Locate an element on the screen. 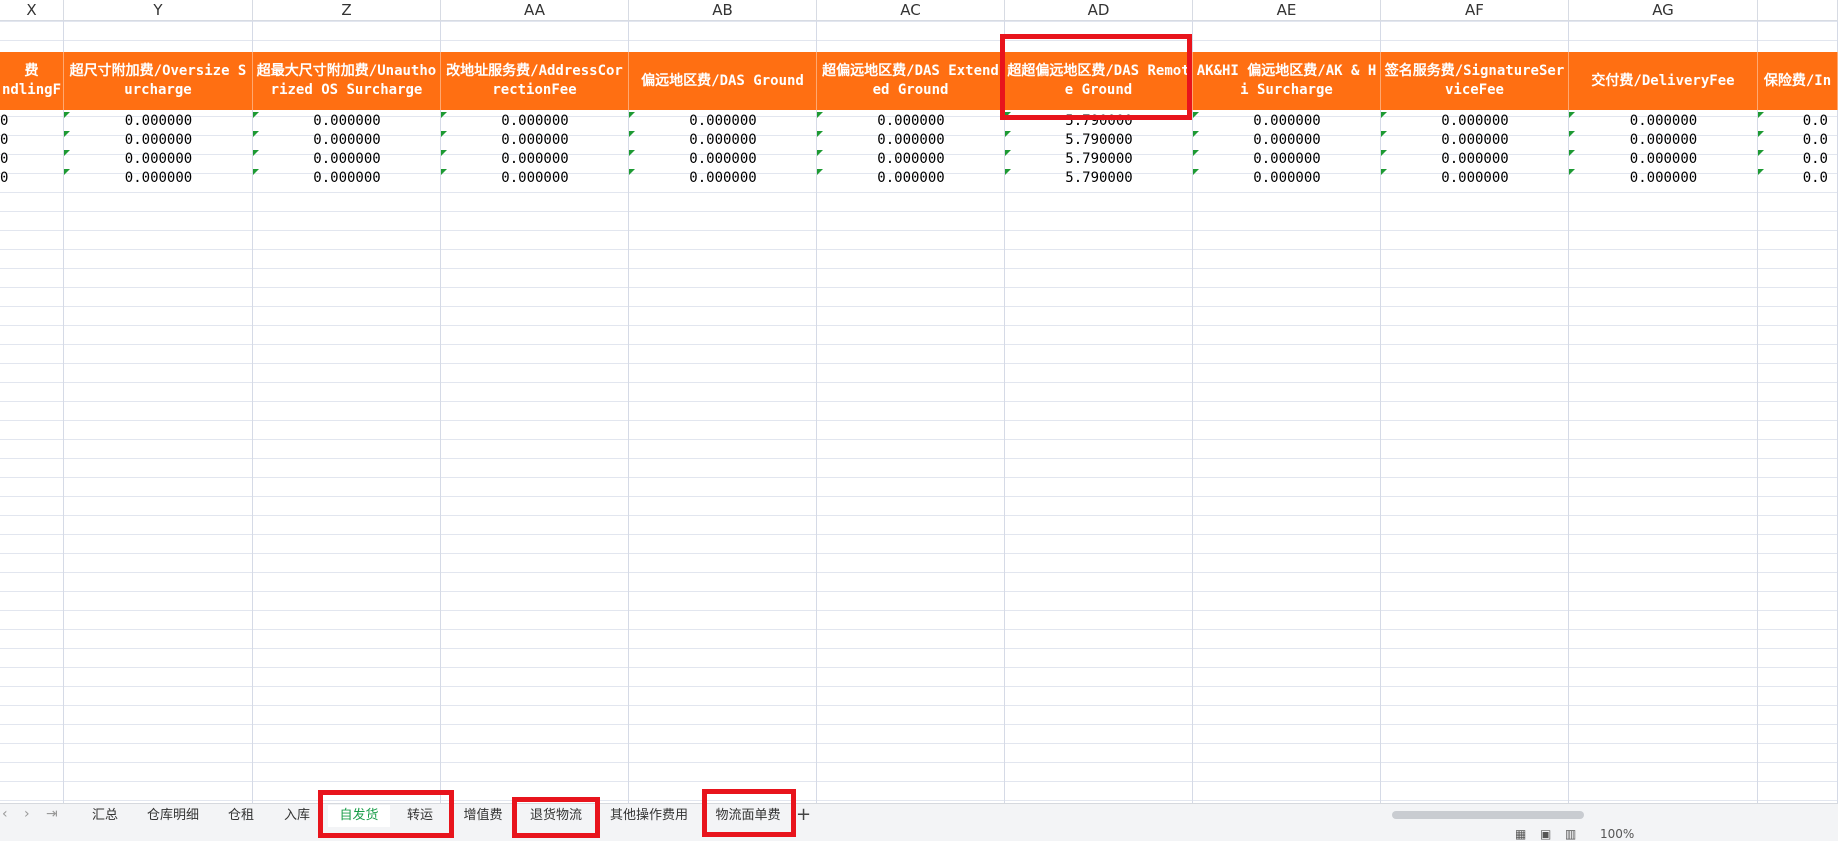 This screenshot has width=1838, height=841. sheet-tab: 退货物流 is located at coordinates (556, 816).